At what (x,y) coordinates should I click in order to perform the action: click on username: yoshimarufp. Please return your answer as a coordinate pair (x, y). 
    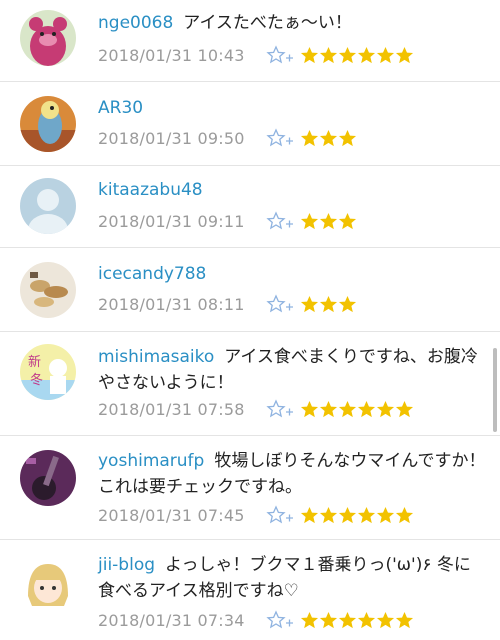
    Looking at the image, I should click on (151, 461).